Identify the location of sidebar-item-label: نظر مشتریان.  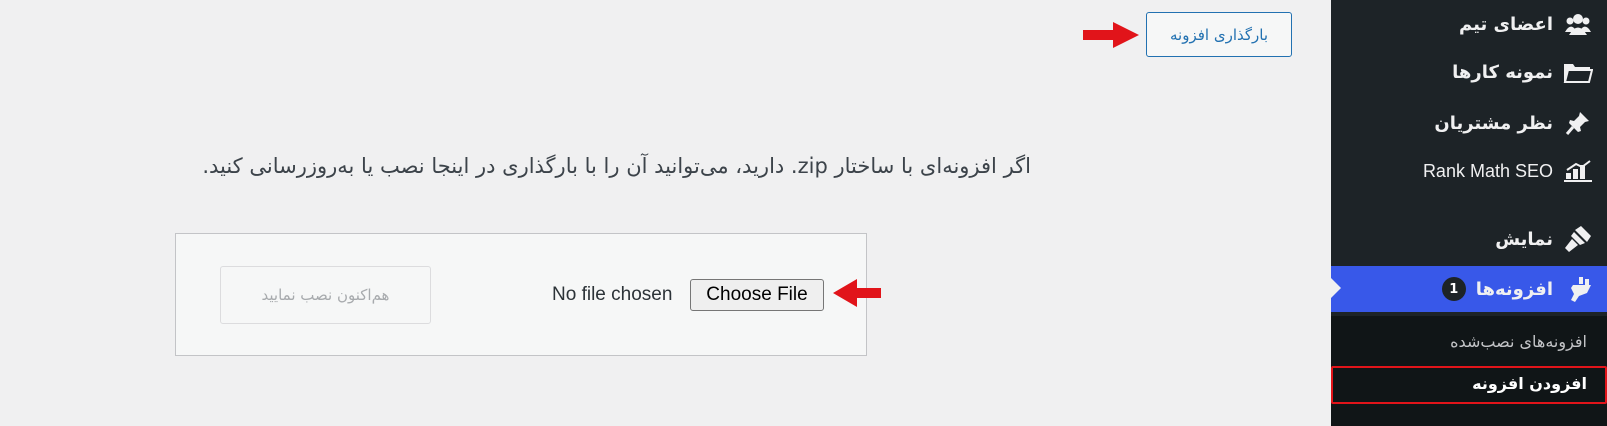
(1493, 123).